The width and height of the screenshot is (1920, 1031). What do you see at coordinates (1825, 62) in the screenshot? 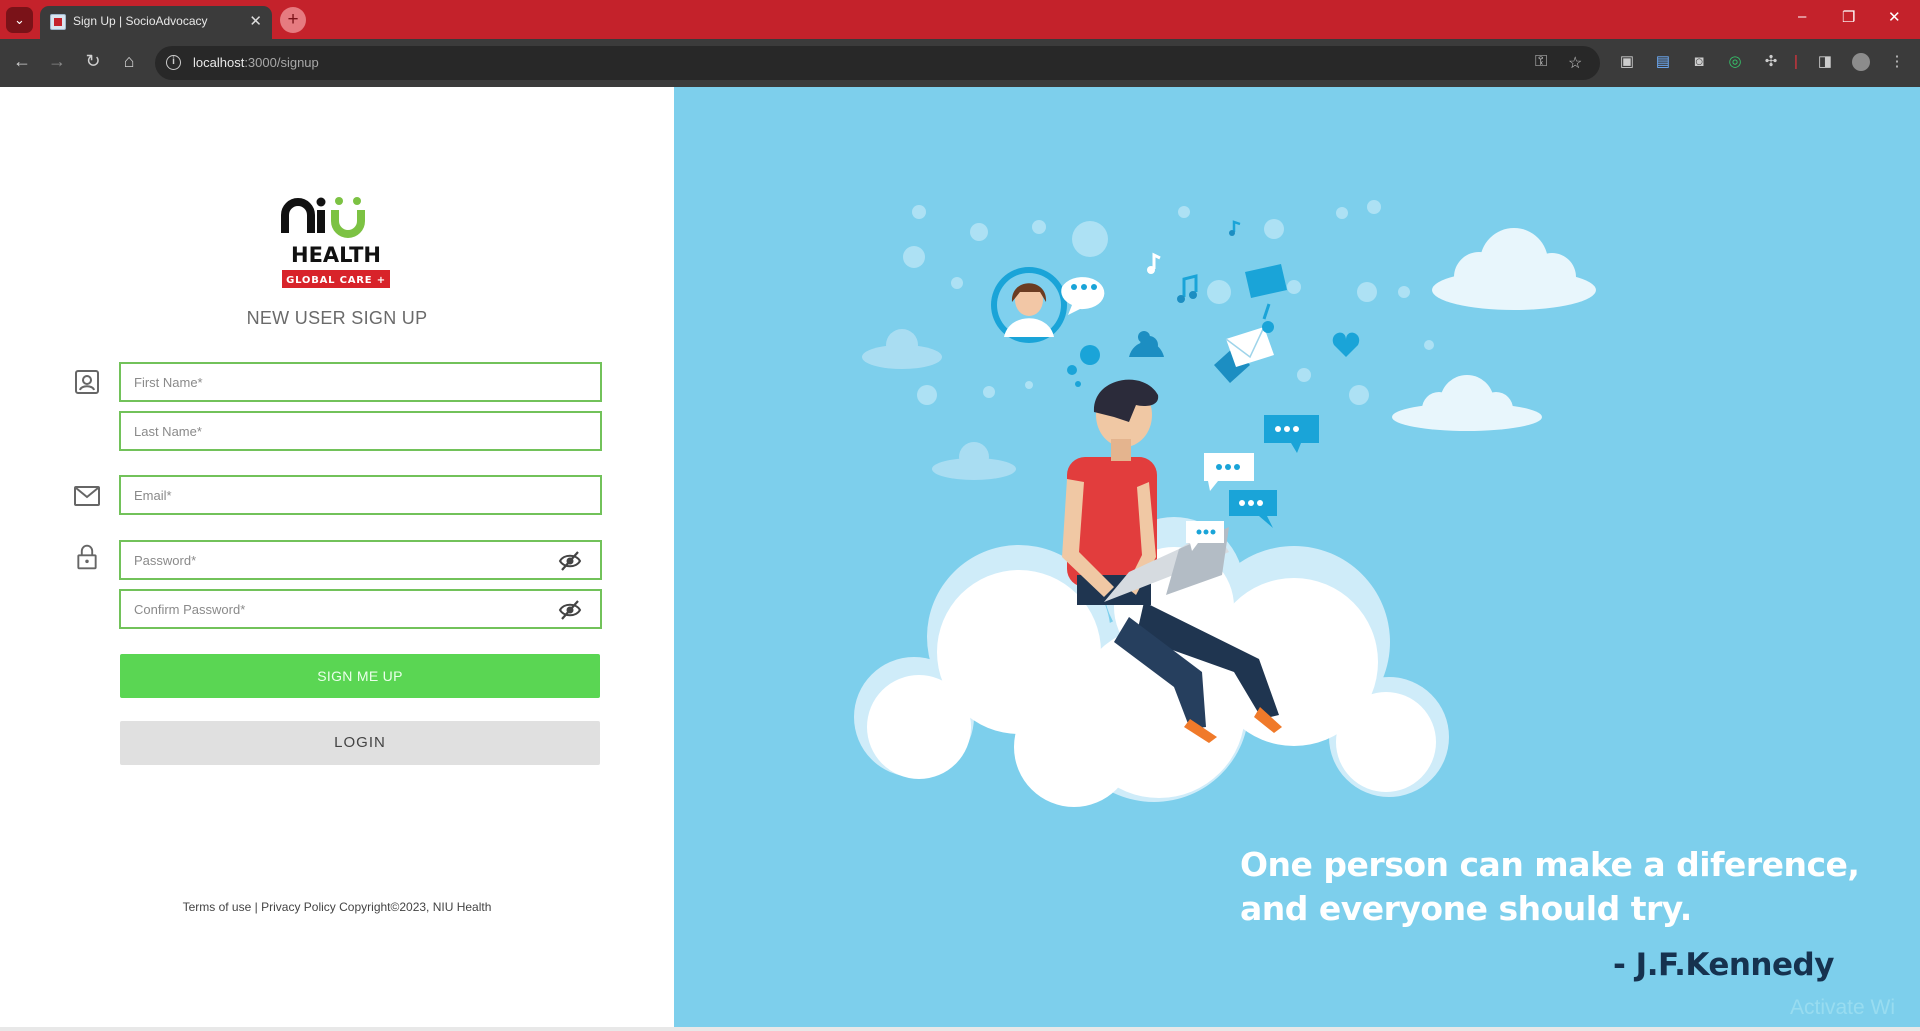
I see `side-panel-icon: ◨` at bounding box center [1825, 62].